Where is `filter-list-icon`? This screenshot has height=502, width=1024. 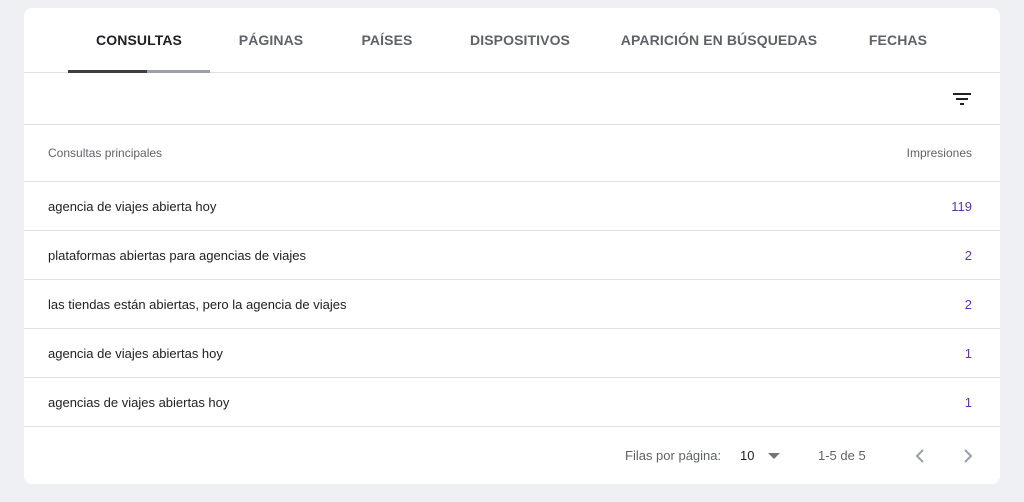 filter-list-icon is located at coordinates (962, 99).